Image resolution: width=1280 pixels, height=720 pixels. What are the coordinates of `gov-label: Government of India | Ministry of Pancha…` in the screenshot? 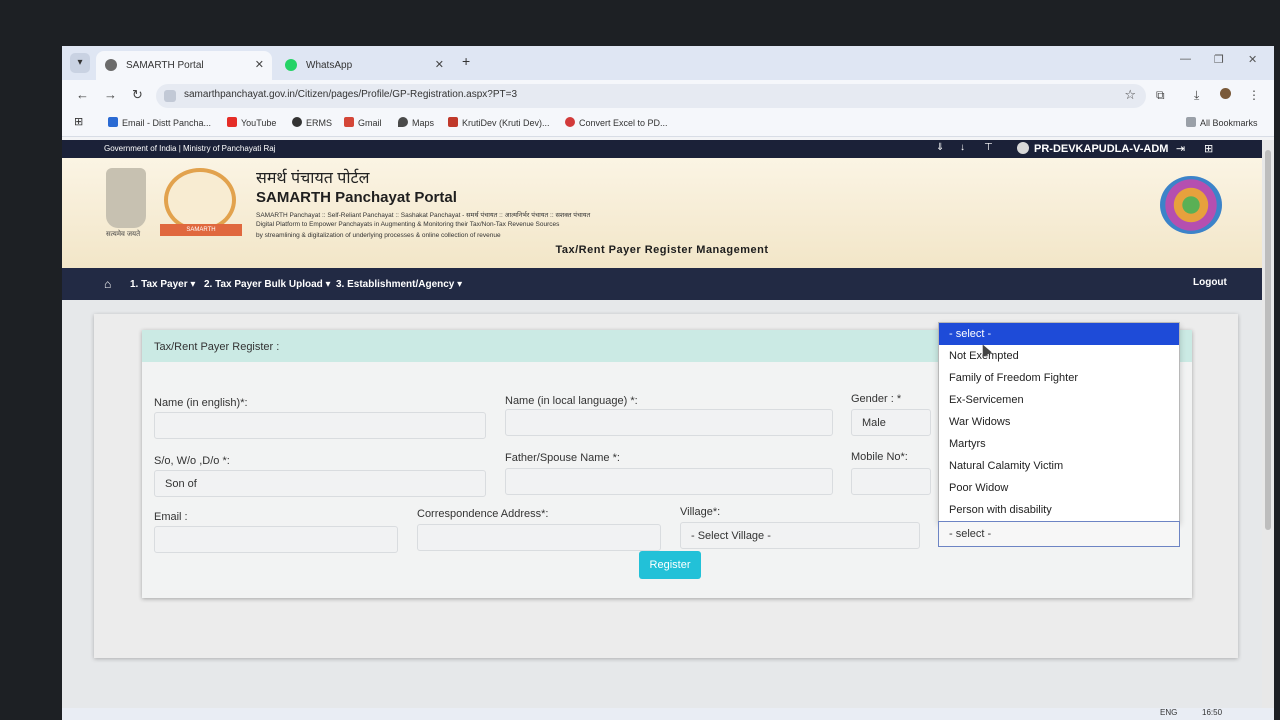 It's located at (190, 148).